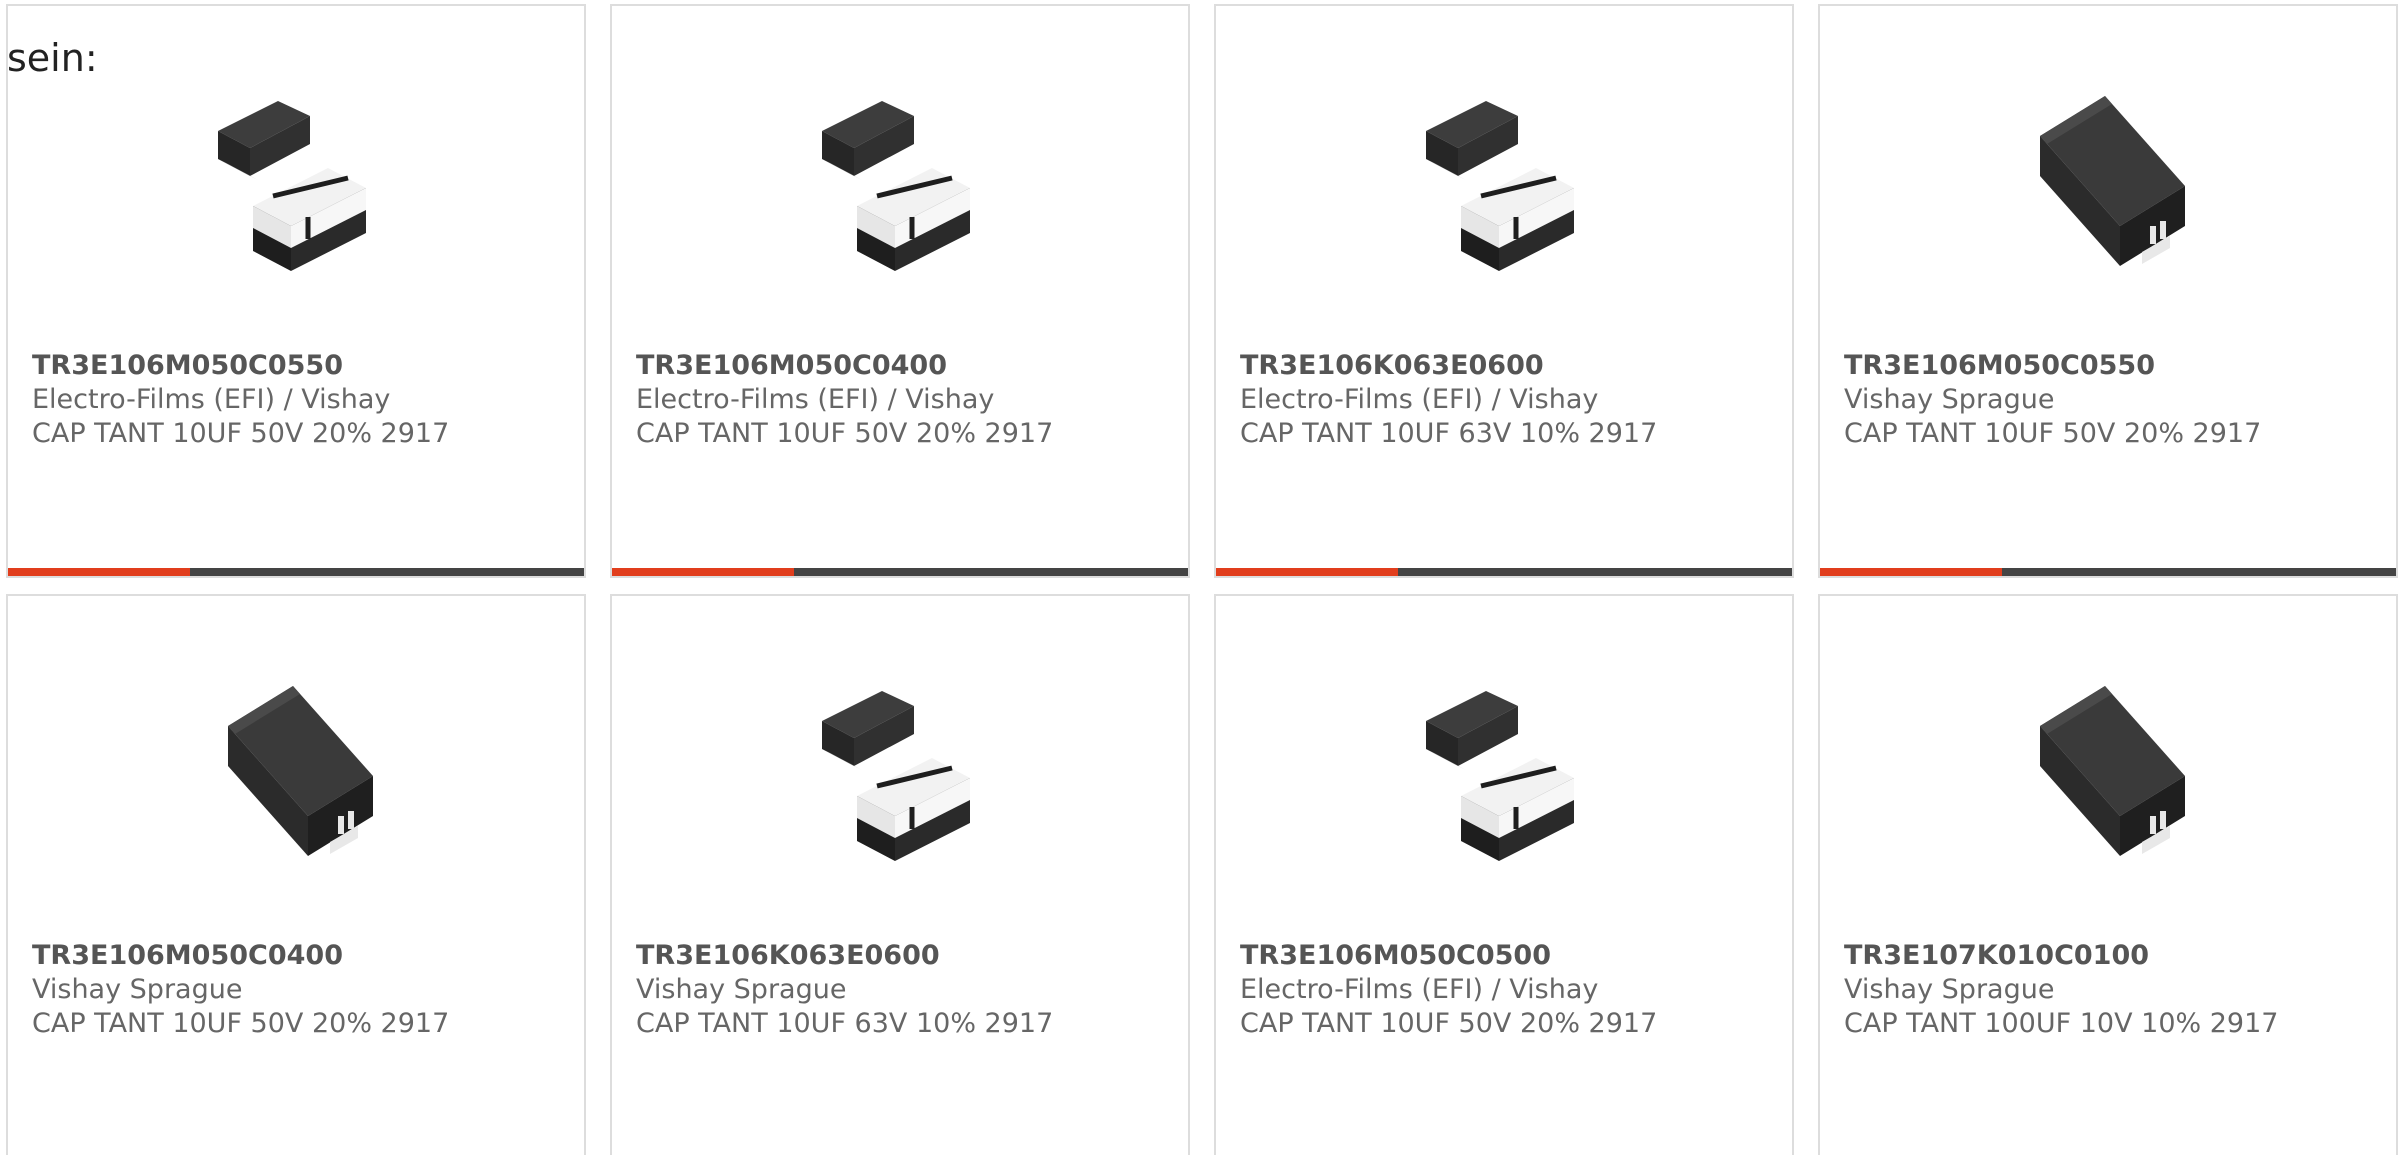  I want to click on description: CAP TANT 100UF 10V 10% 2917, so click(2061, 1023).